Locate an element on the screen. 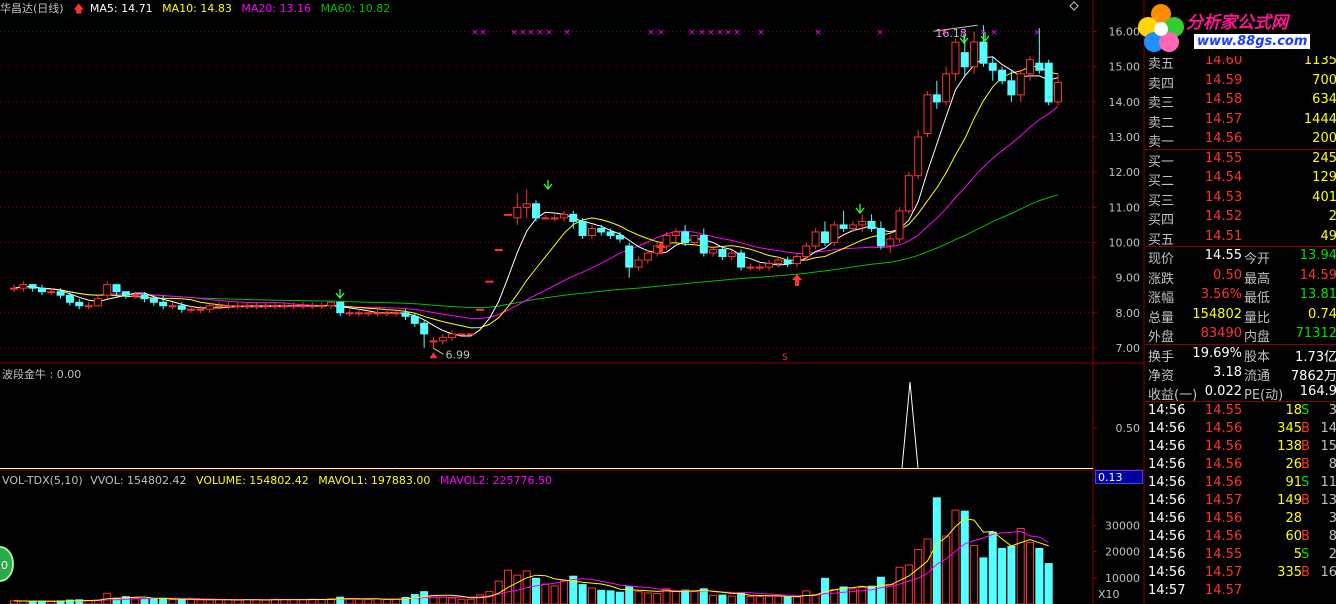 Image resolution: width=1336 pixels, height=604 pixels. stat-value: 83490 is located at coordinates (1221, 333).